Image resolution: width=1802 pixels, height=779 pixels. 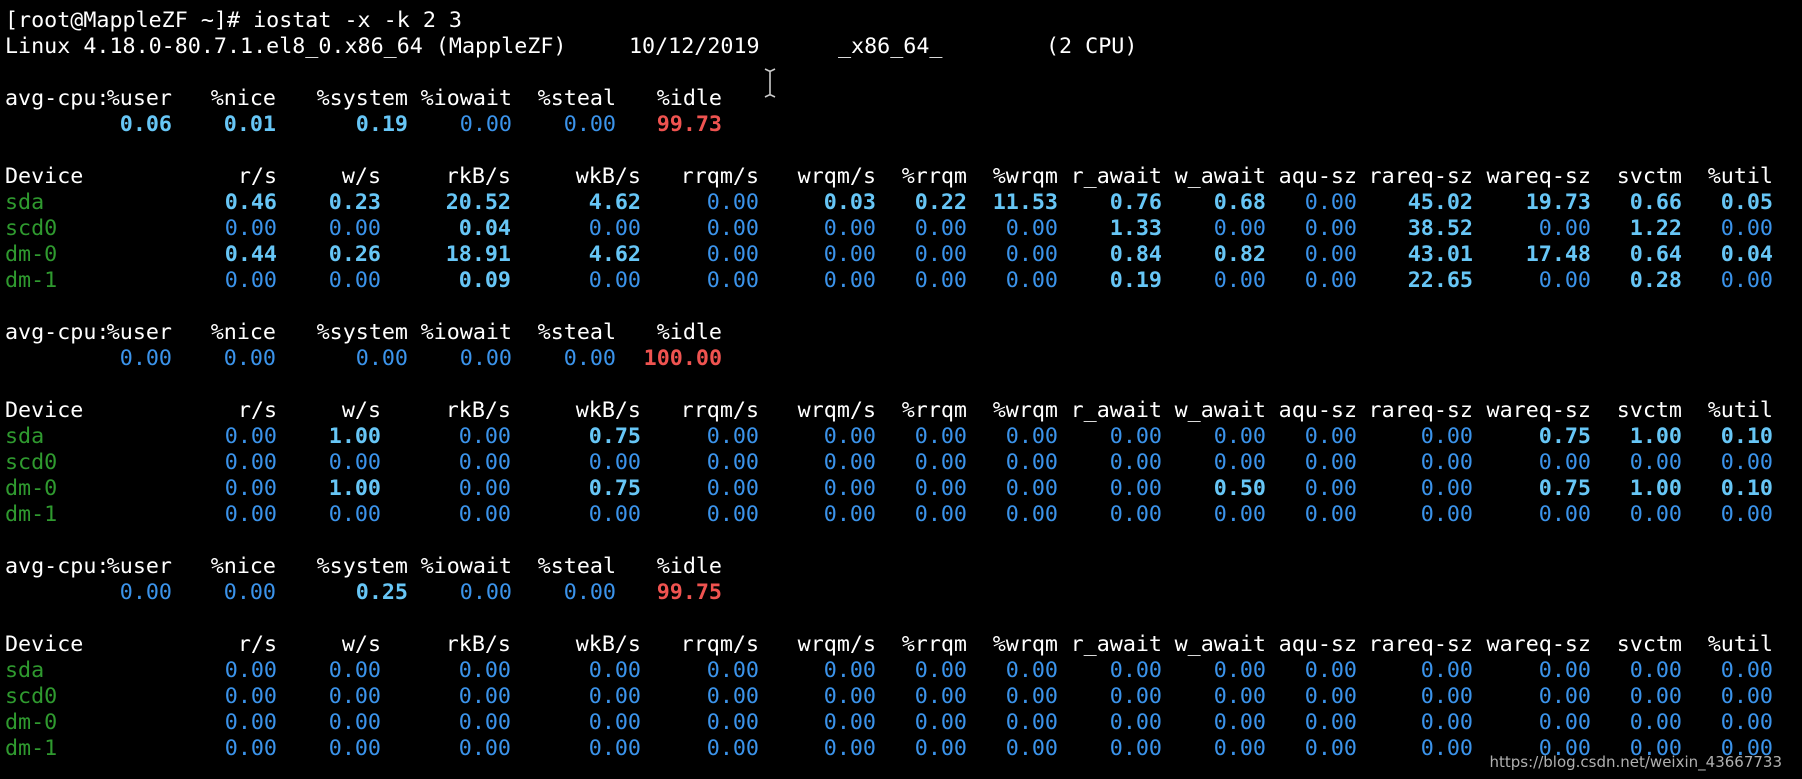 I want to click on cpu-col-header: %nice, so click(x=243, y=98).